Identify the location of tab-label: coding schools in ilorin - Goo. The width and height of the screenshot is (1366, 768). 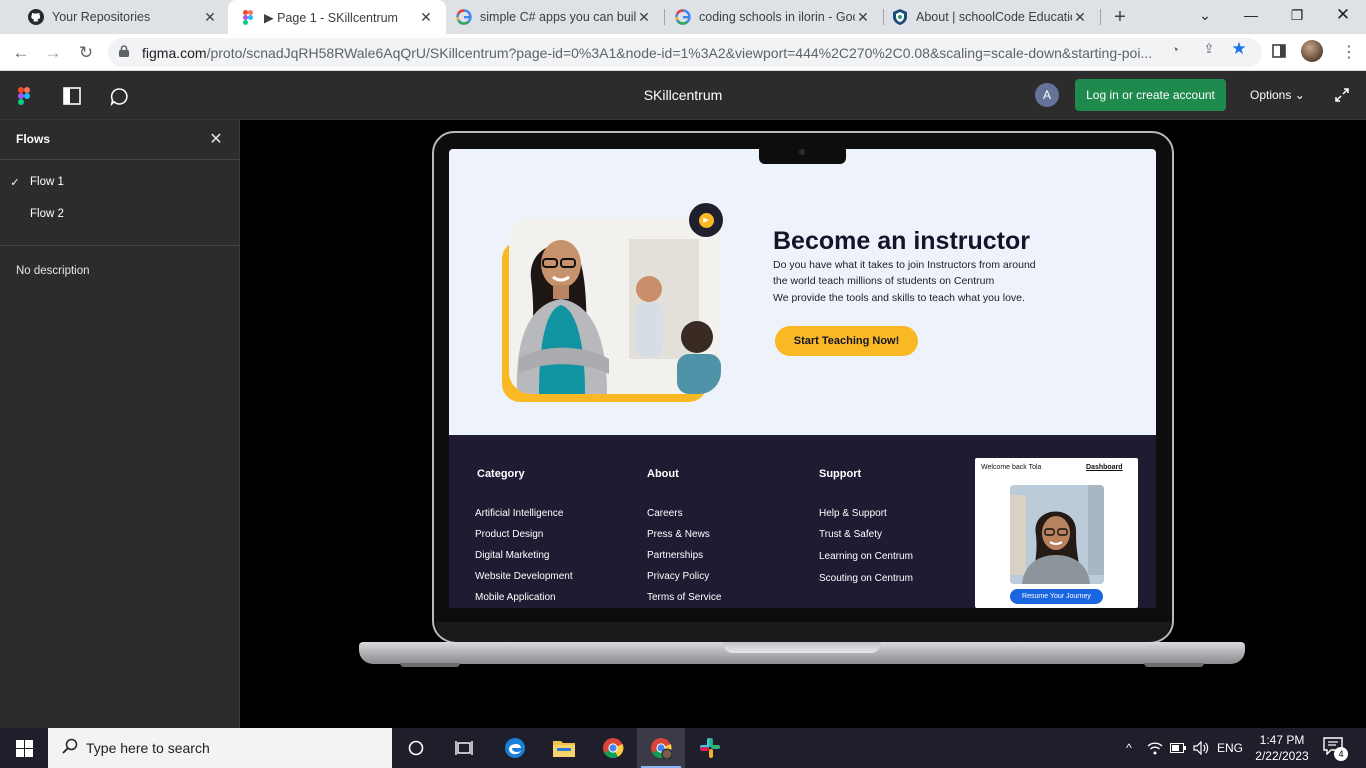
(777, 17).